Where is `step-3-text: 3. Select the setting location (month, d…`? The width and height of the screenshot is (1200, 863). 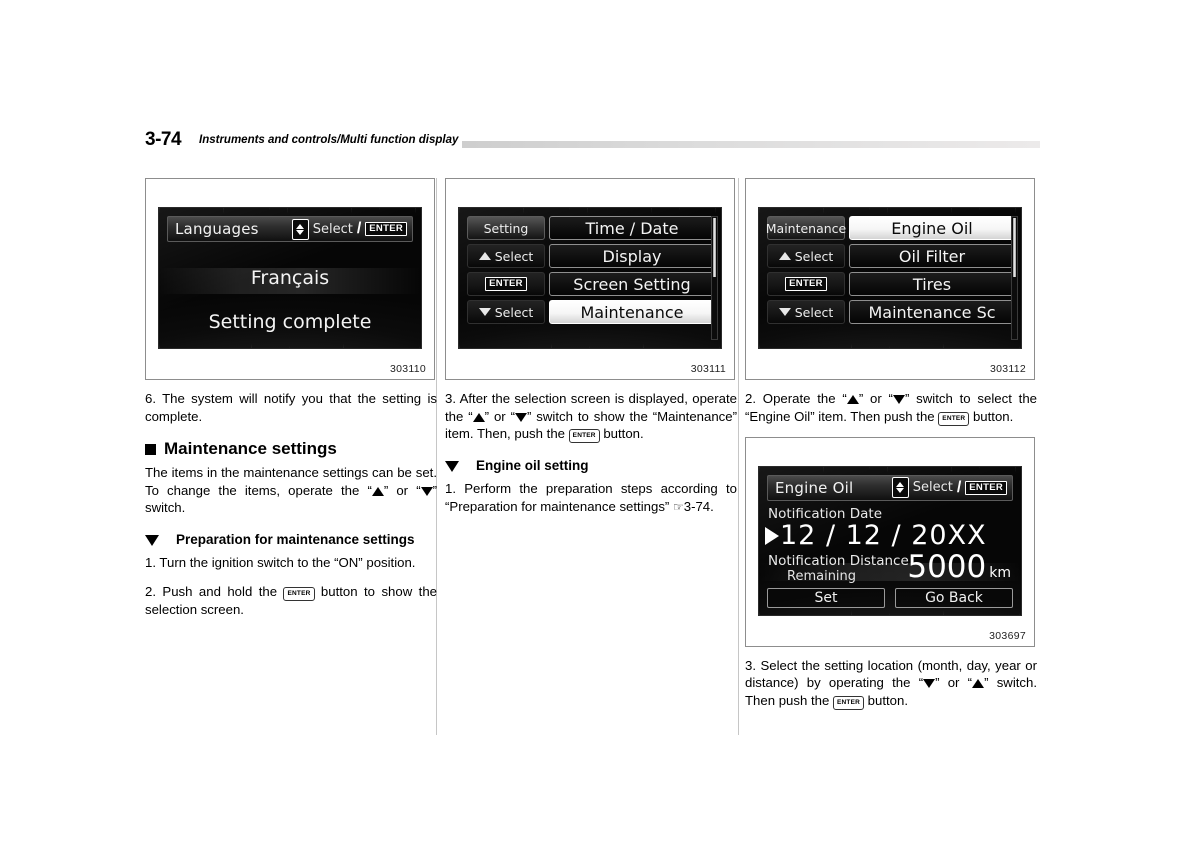 step-3-text: 3. Select the setting location (month, d… is located at coordinates (891, 683).